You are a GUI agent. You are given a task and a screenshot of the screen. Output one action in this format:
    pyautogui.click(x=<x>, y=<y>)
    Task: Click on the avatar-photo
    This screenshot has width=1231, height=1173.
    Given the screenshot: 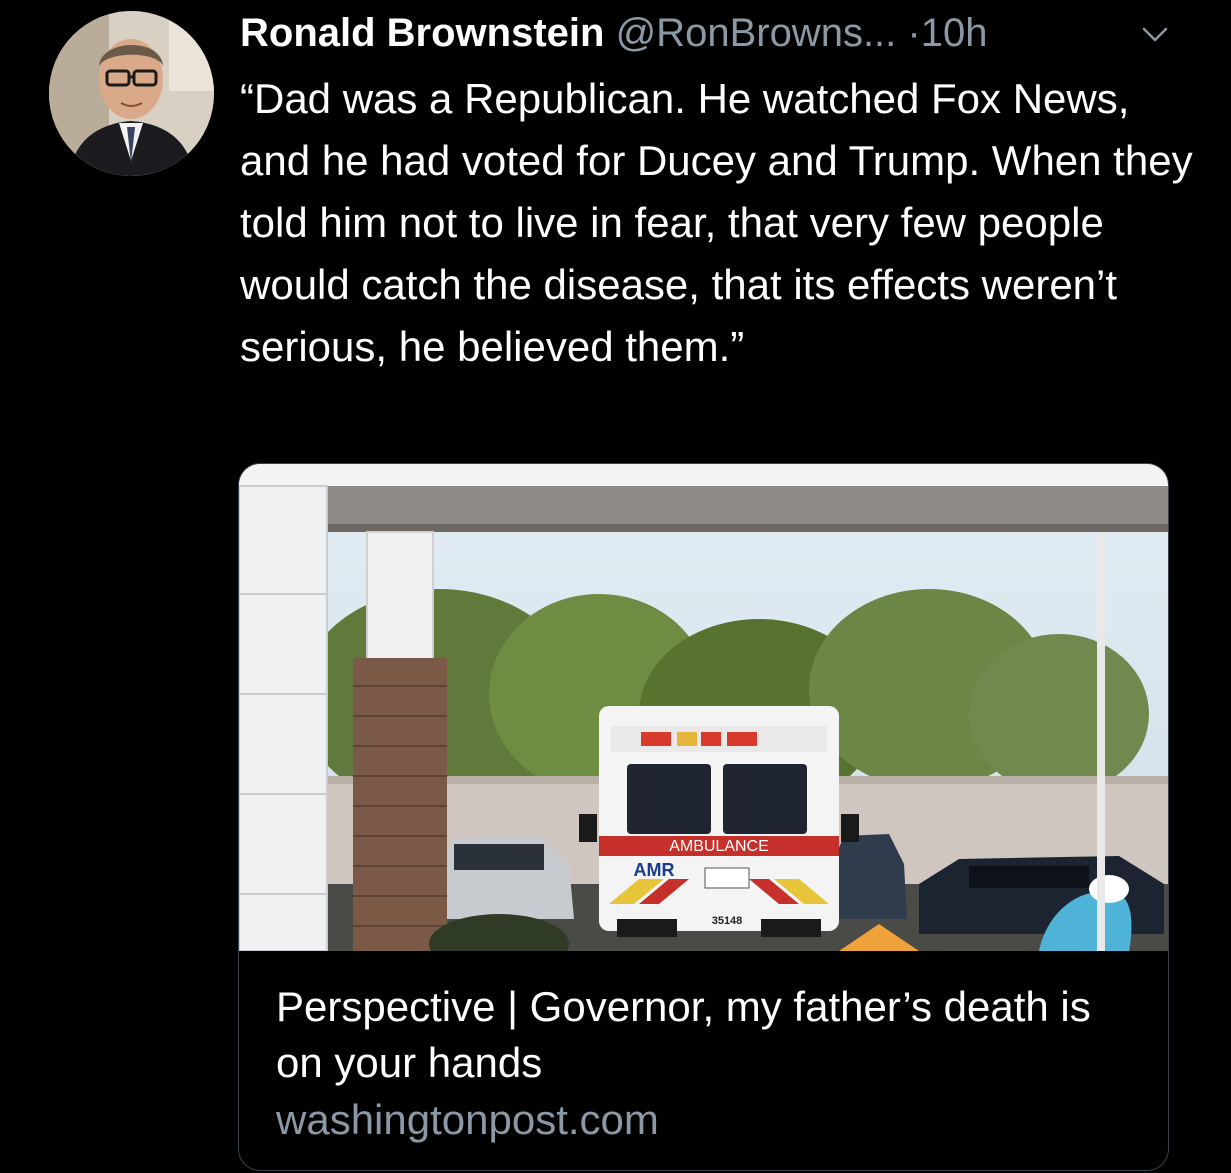 What is the action you would take?
    pyautogui.click(x=131, y=93)
    